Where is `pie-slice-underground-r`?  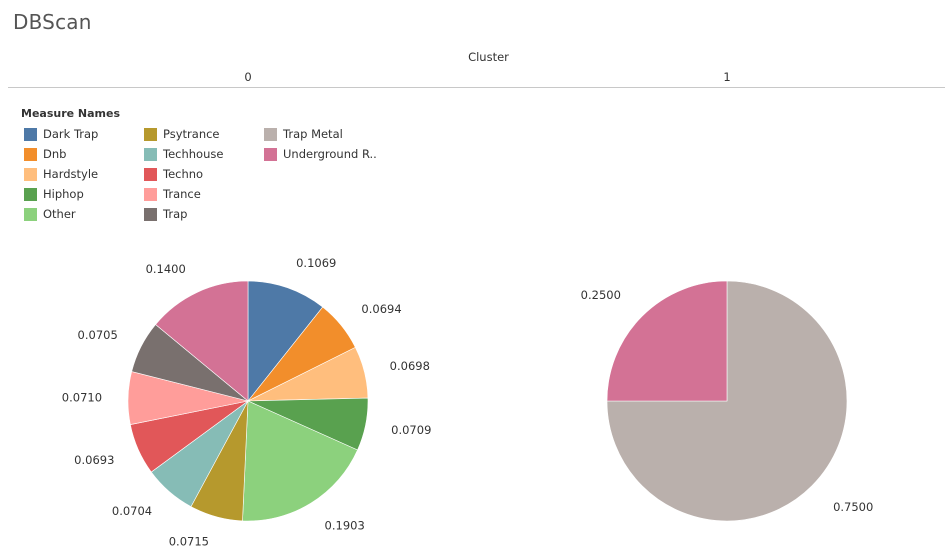 pie-slice-underground-r is located at coordinates (667, 341).